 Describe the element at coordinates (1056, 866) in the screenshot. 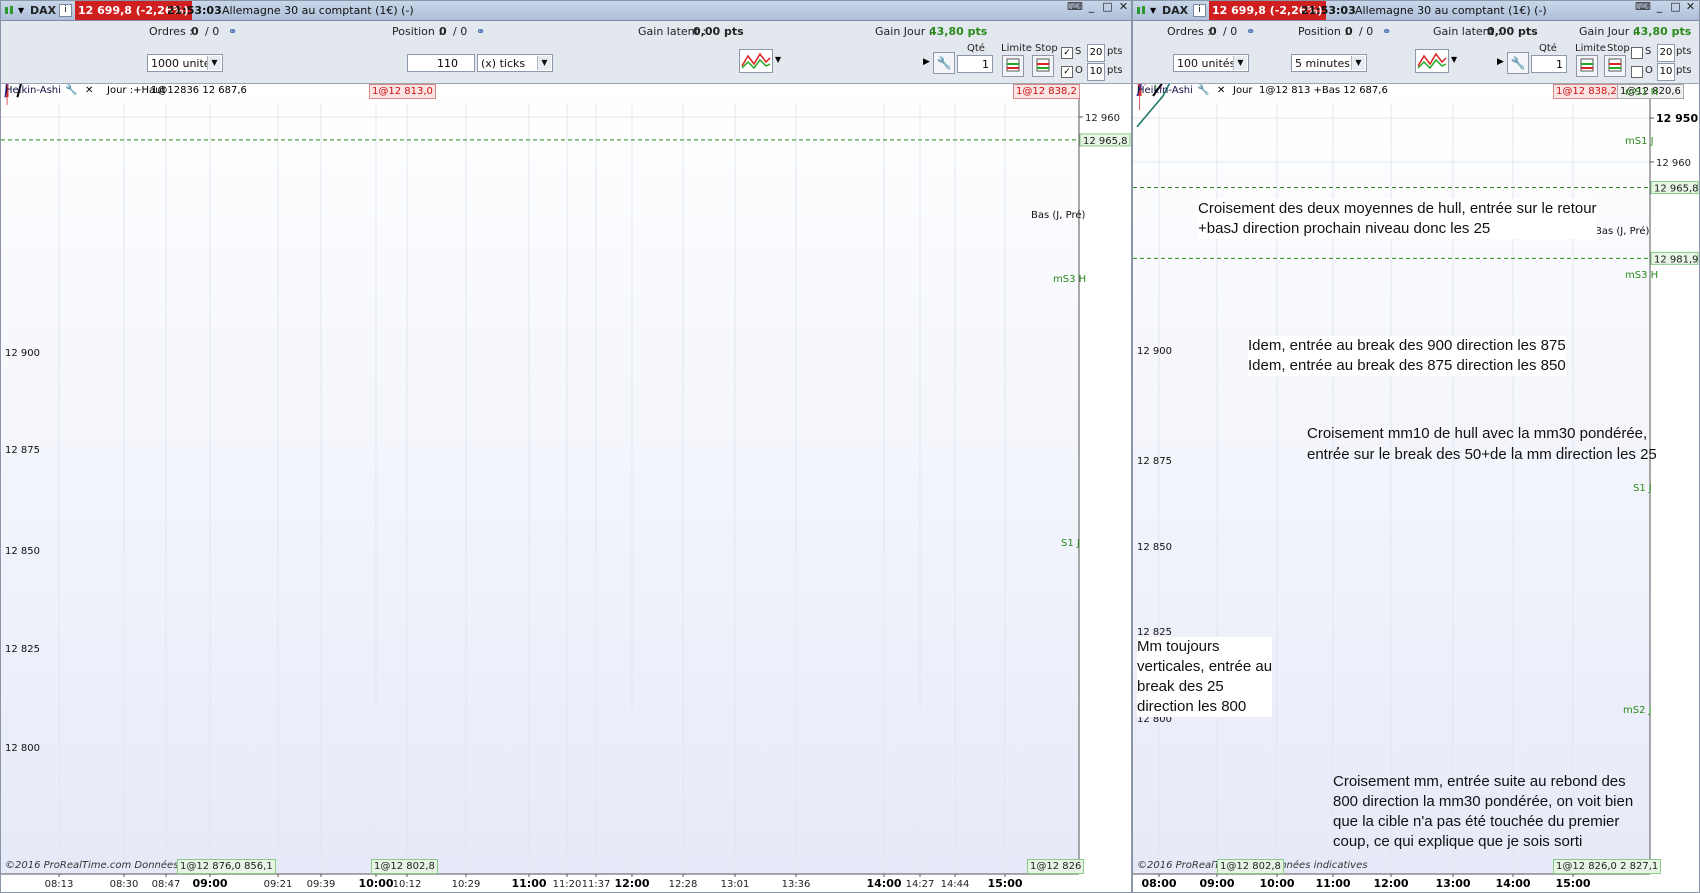

I see `order-tag: 1@12 826` at that location.